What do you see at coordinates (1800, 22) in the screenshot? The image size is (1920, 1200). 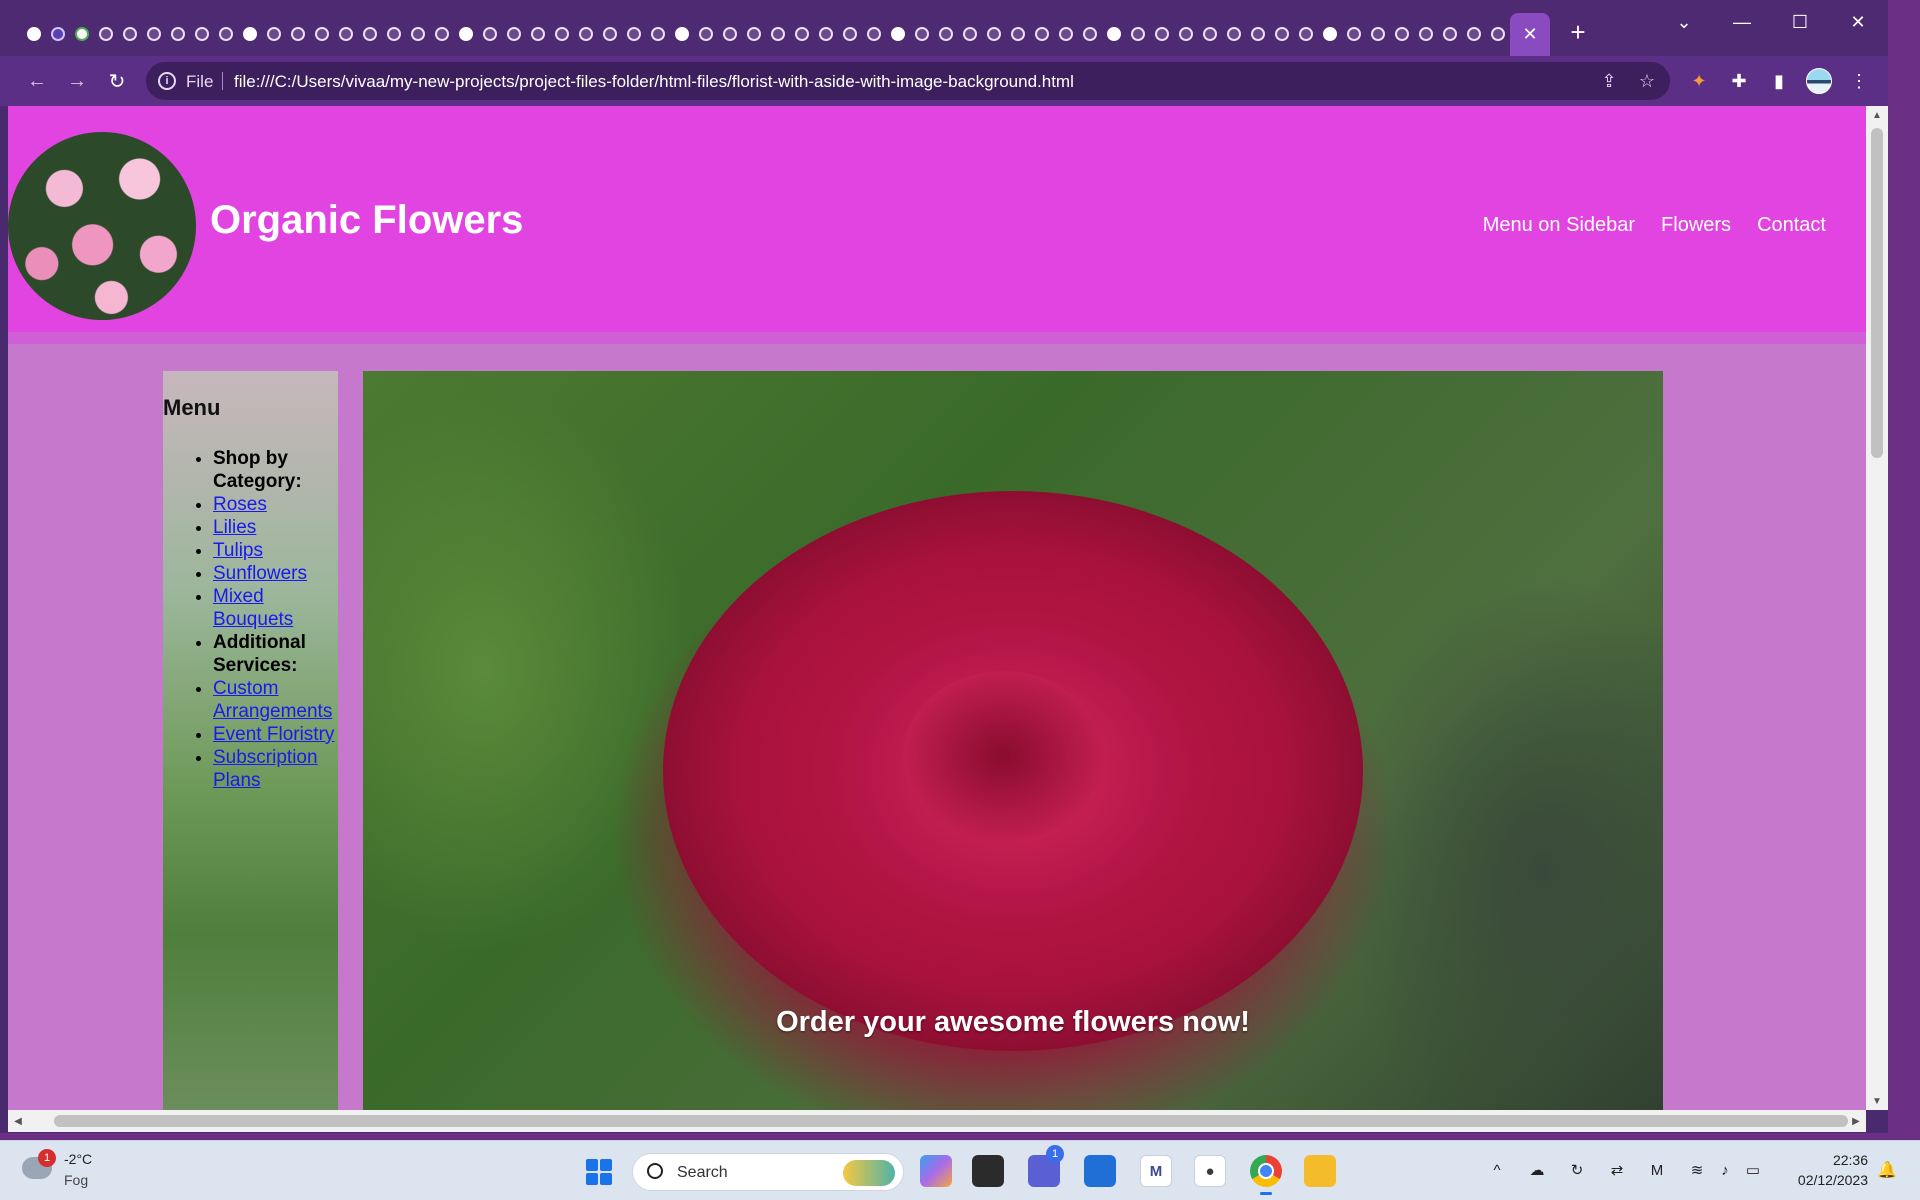 I see `maximize-button: ☐` at bounding box center [1800, 22].